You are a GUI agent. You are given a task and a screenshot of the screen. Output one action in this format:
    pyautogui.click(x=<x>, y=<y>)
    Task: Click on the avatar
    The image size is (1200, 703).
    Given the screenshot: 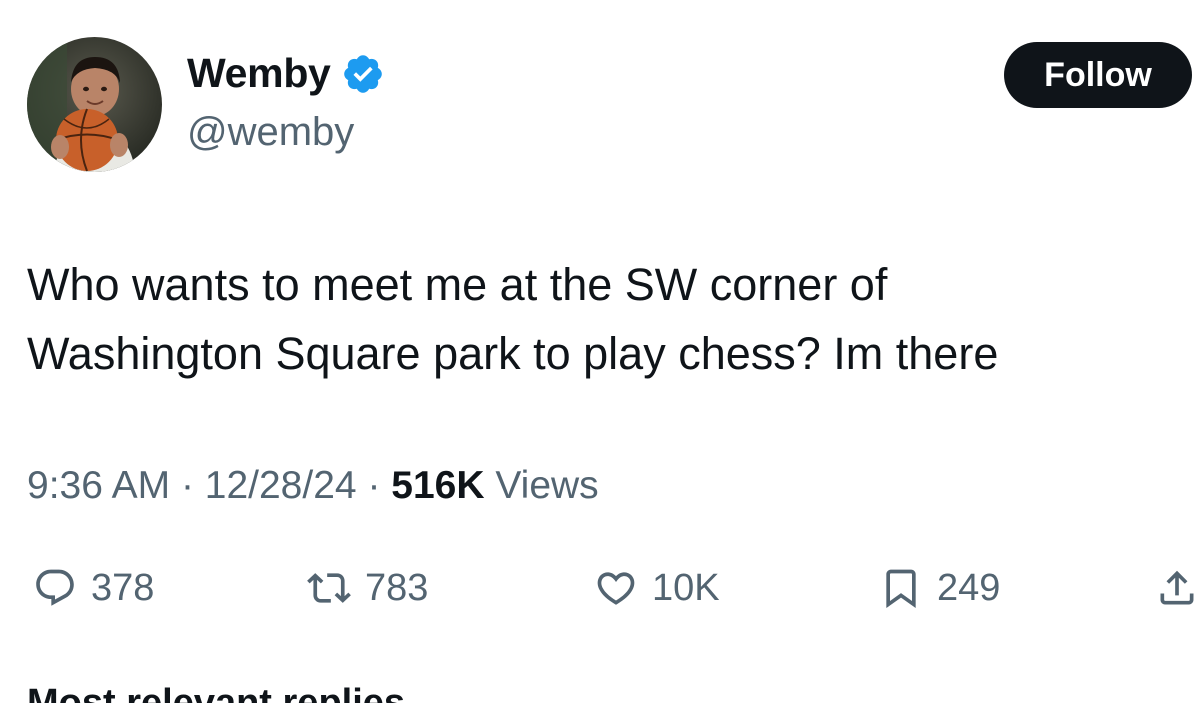 What is the action you would take?
    pyautogui.click(x=94, y=104)
    